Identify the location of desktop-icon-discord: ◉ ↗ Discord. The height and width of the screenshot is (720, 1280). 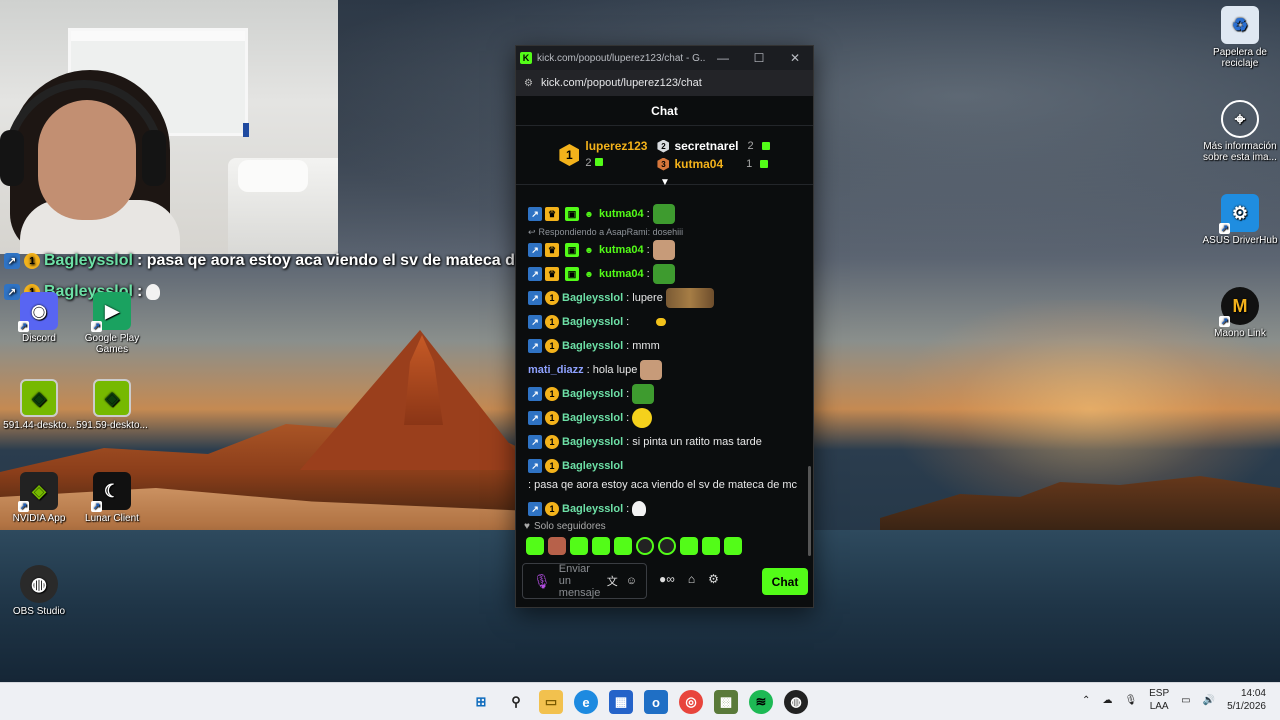
(39, 318).